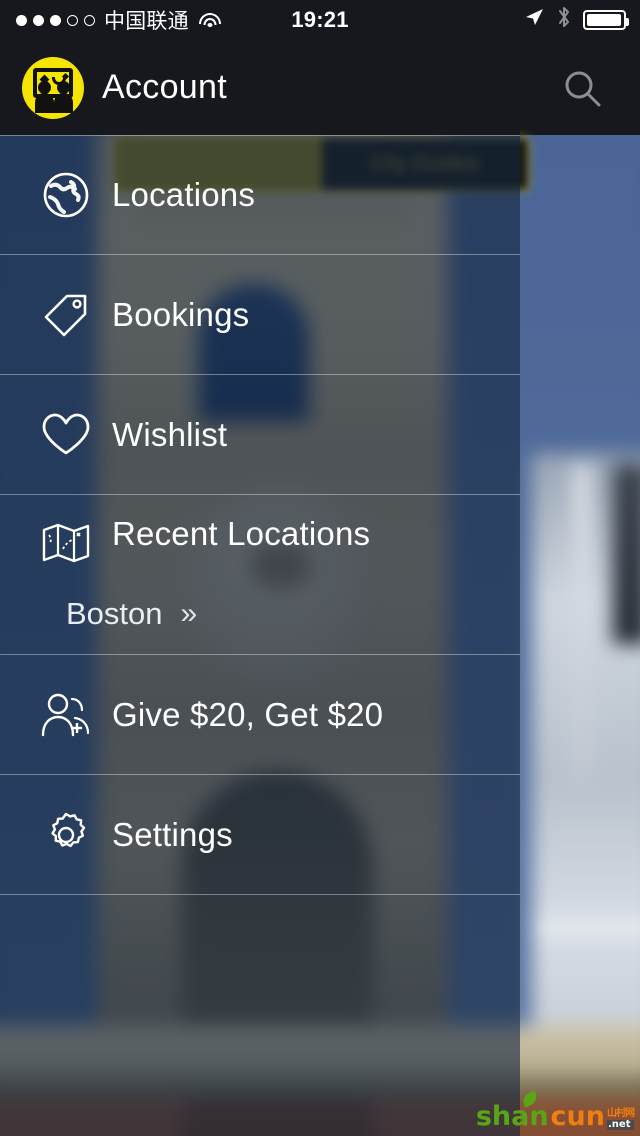  What do you see at coordinates (260, 575) in the screenshot?
I see `menu-item-recent-locations: Recent Locations Boston »` at bounding box center [260, 575].